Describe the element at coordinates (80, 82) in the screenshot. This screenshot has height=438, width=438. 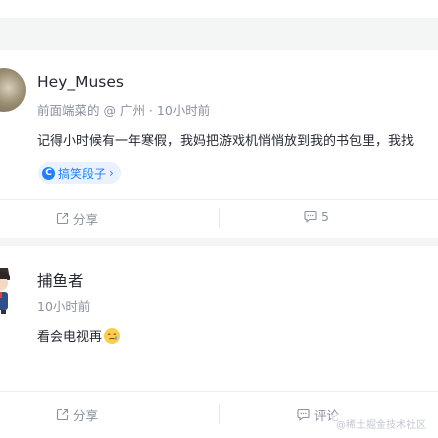
I see `post-username: Hey_Muses` at that location.